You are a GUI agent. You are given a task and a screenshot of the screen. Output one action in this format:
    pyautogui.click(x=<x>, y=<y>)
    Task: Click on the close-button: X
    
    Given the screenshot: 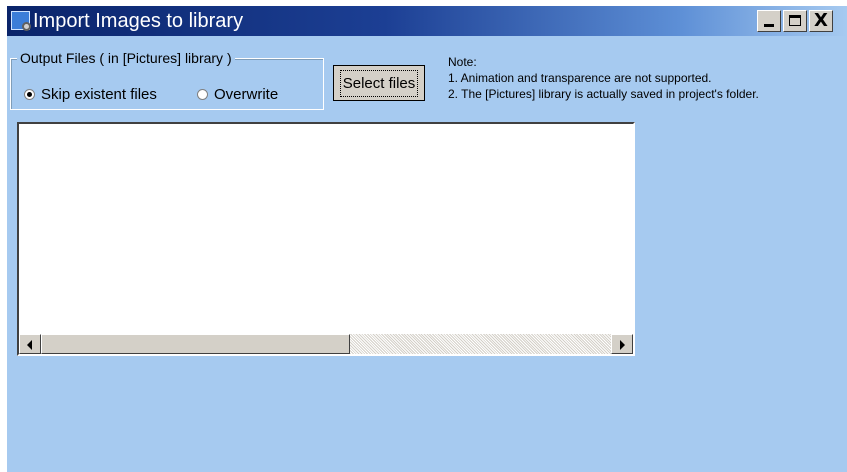 What is the action you would take?
    pyautogui.click(x=821, y=21)
    